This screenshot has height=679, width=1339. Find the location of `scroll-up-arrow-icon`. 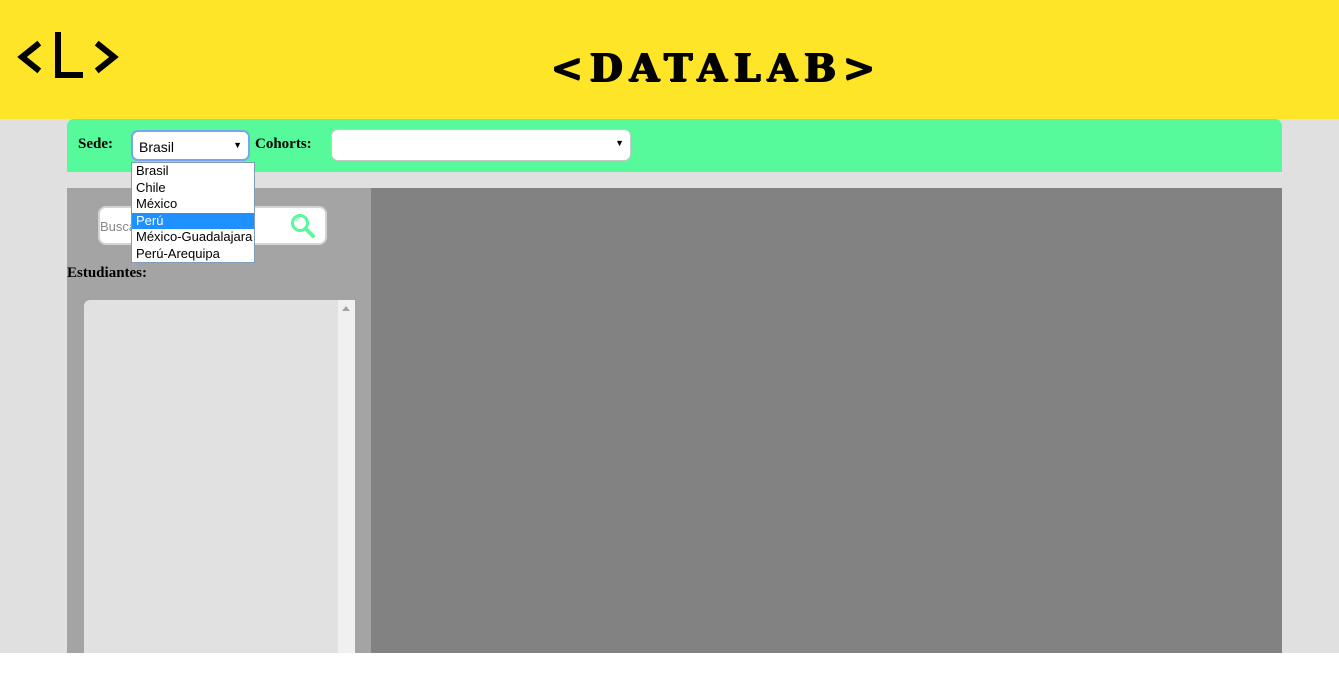

scroll-up-arrow-icon is located at coordinates (346, 308).